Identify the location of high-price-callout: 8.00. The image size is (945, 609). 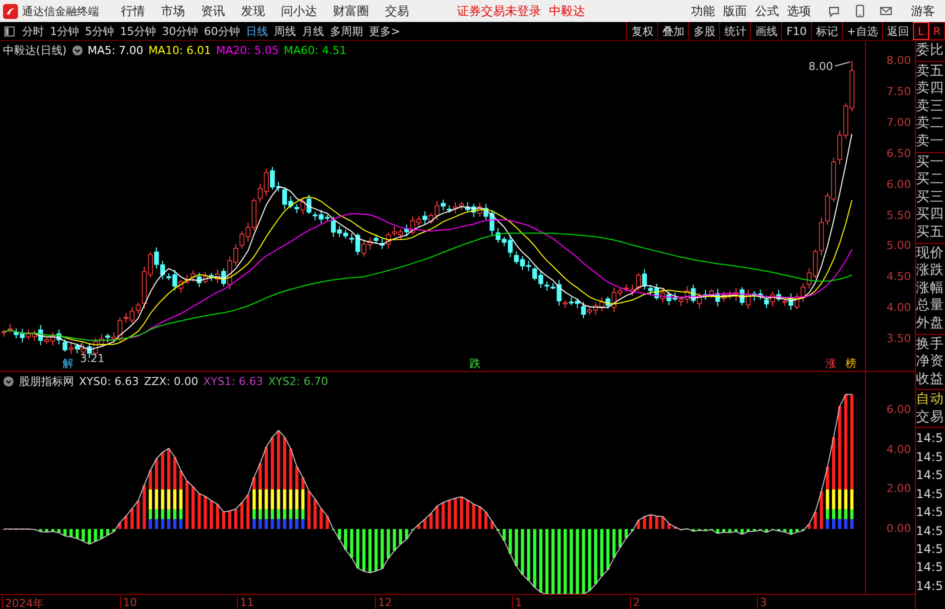
(829, 66).